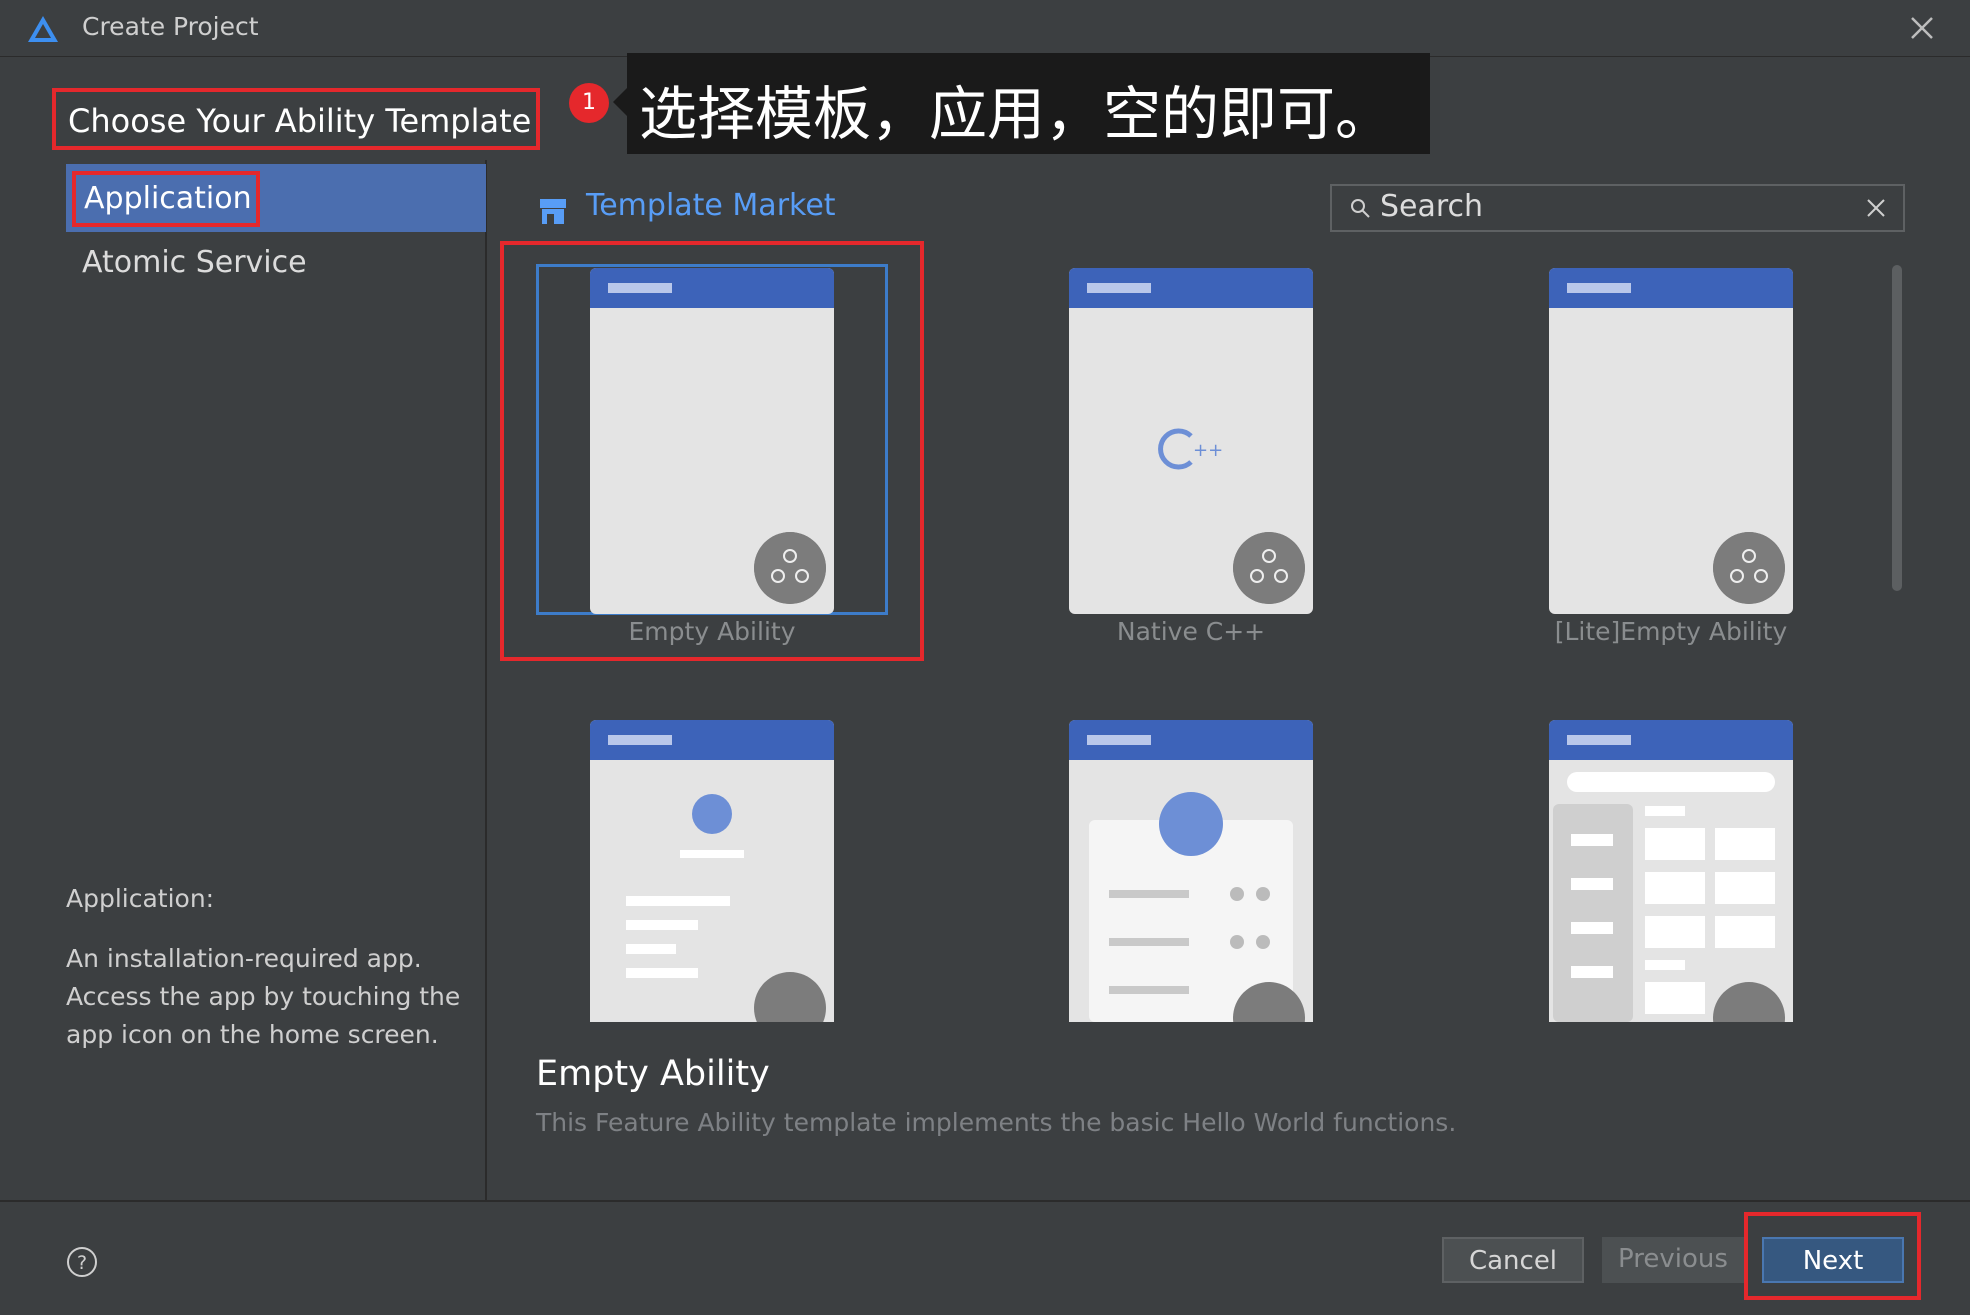 The height and width of the screenshot is (1315, 1970). Describe the element at coordinates (1197, 907) in the screenshot. I see `profile-layout-preview-icon` at that location.